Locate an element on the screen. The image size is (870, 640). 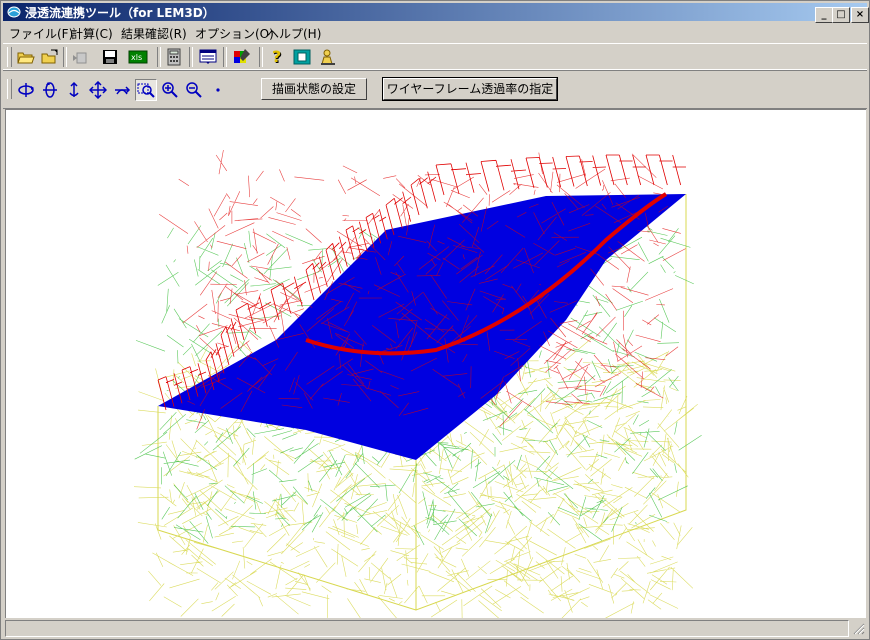
rotate-horizontal-icon is located at coordinates (122, 90).